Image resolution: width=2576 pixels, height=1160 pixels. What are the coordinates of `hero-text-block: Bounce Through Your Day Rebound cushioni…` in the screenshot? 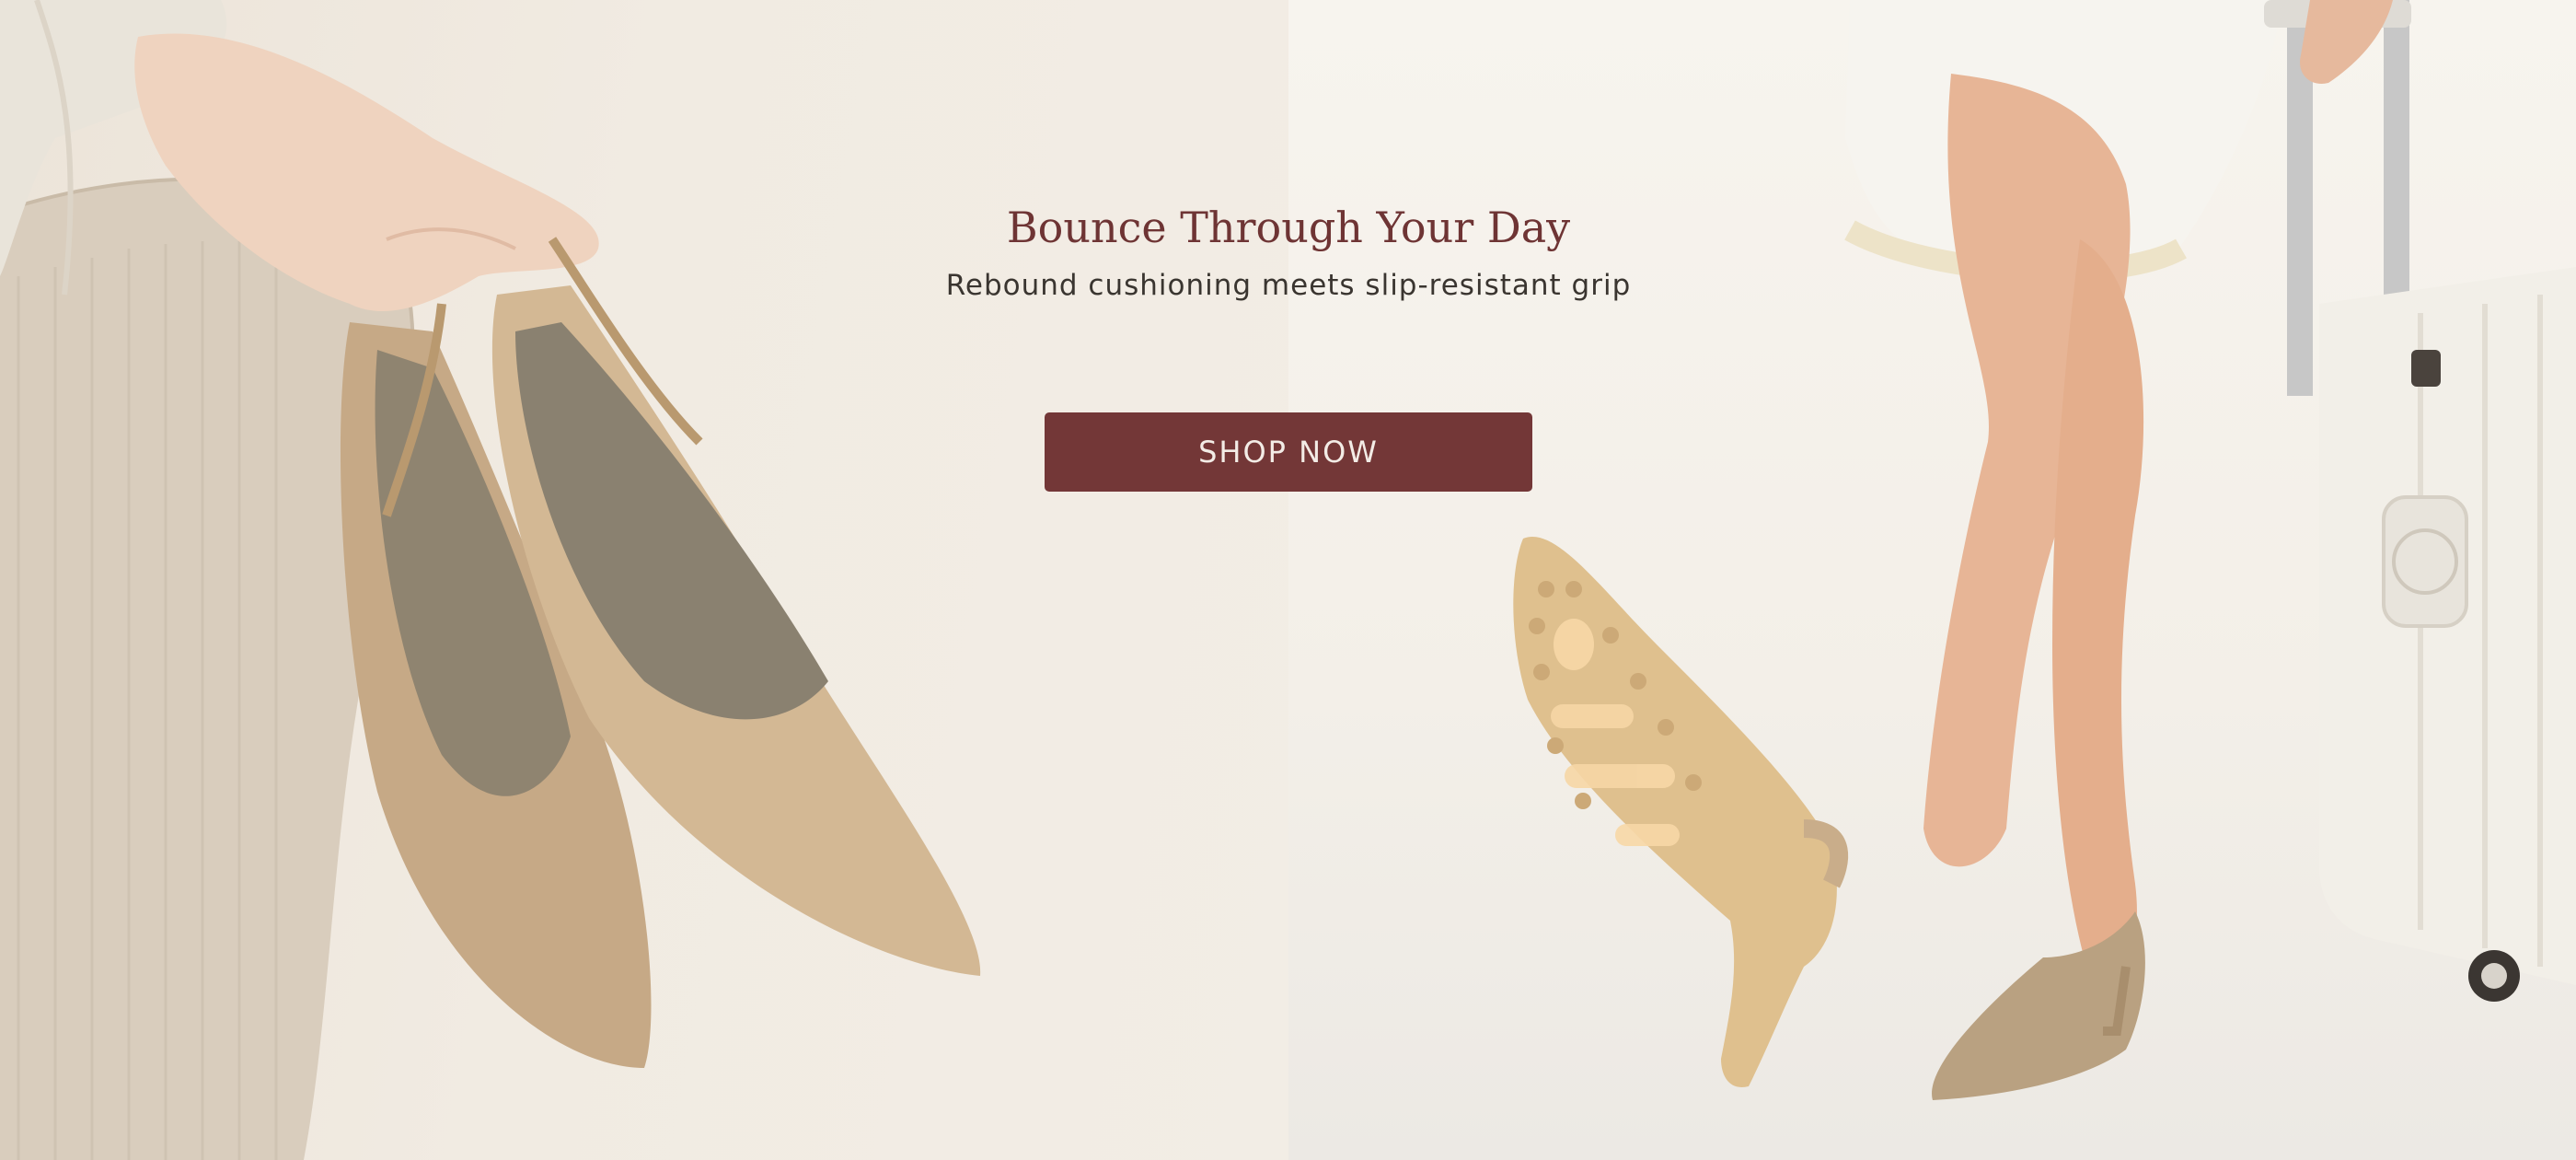 It's located at (1288, 252).